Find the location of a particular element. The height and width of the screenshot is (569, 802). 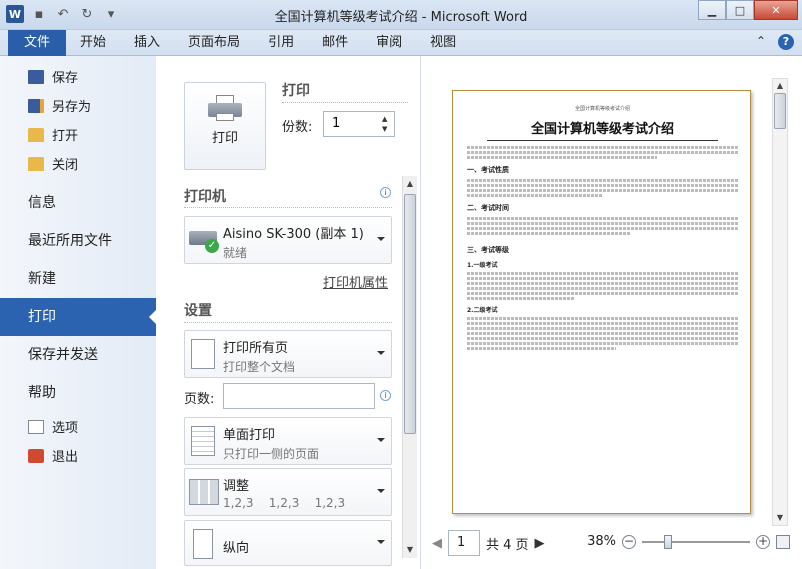

one-sided-icon is located at coordinates (203, 441).